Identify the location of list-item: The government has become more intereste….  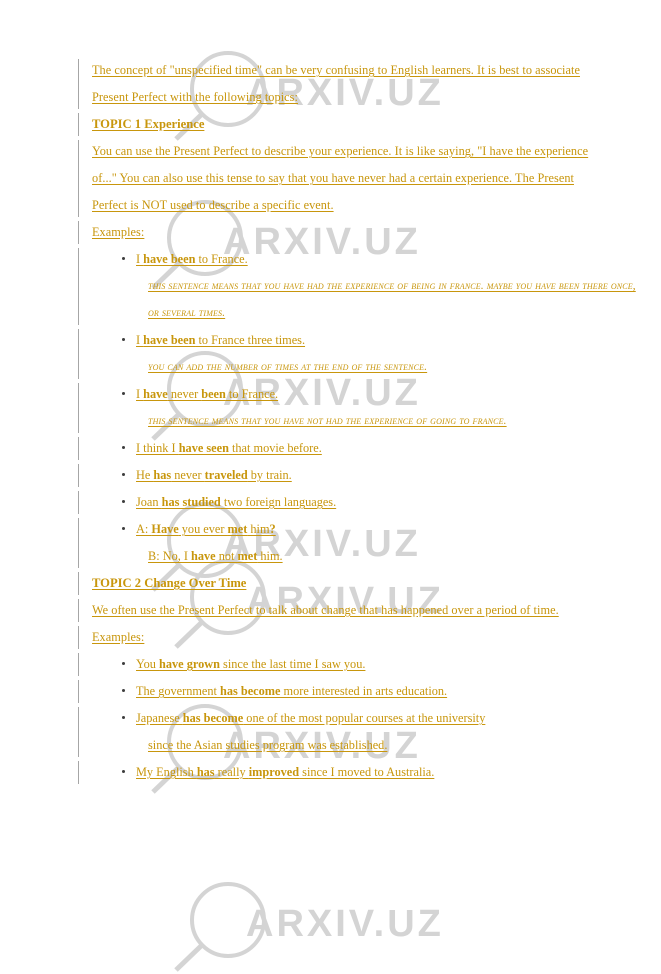
(376, 691).